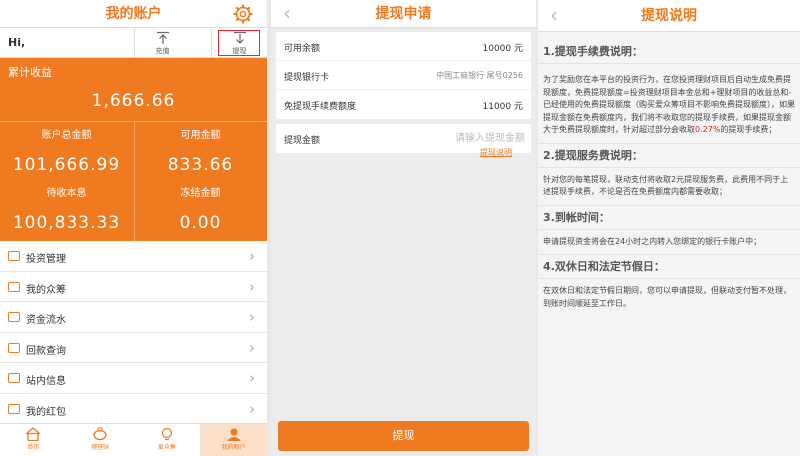  I want to click on tab-bar: 首页 理理财 爱众筹 我的账户, so click(133, 439).